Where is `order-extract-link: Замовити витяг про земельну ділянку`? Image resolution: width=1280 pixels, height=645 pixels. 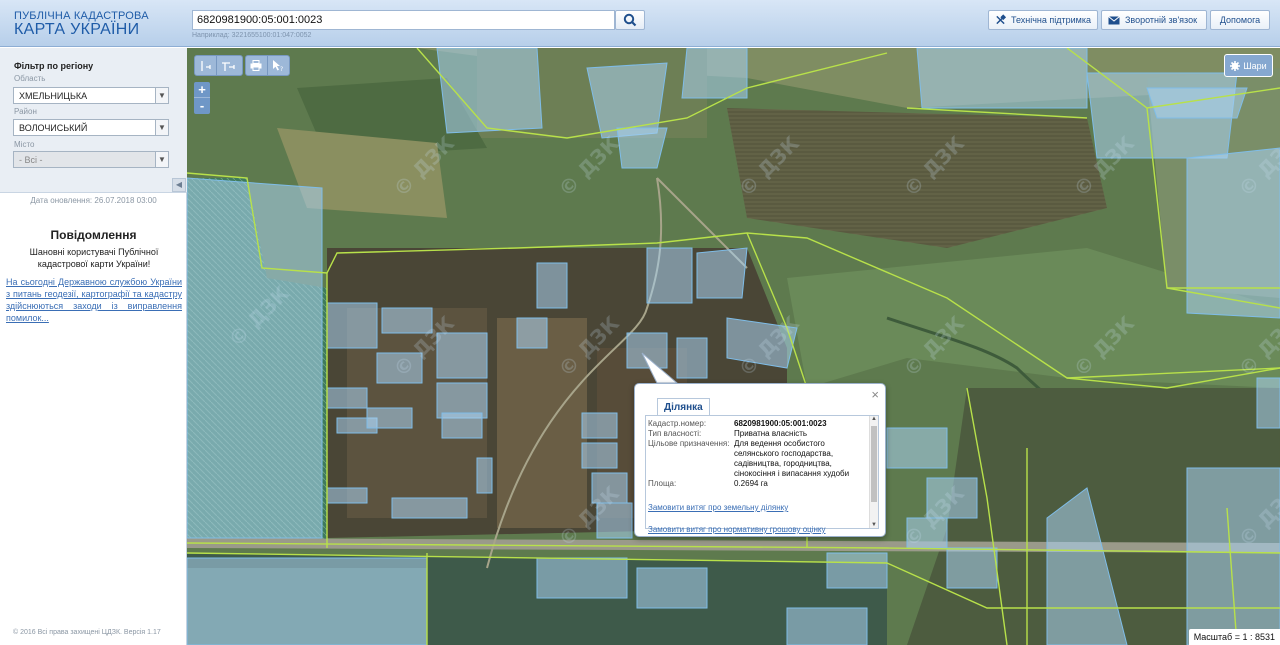
order-extract-link: Замовити витяг про земельну ділянку is located at coordinates (758, 507).